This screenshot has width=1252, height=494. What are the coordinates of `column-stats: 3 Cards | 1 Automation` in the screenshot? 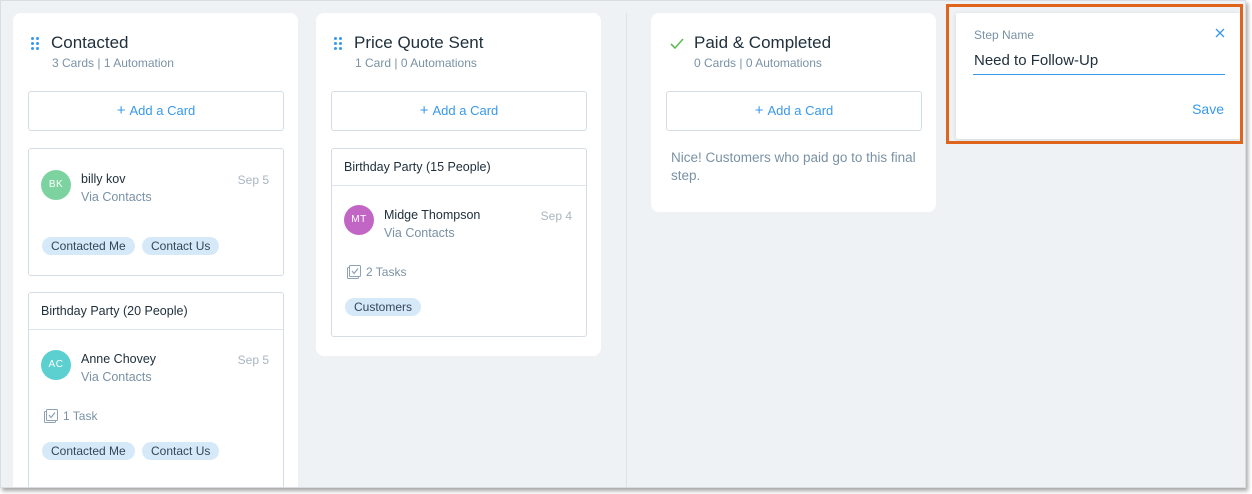 It's located at (113, 63).